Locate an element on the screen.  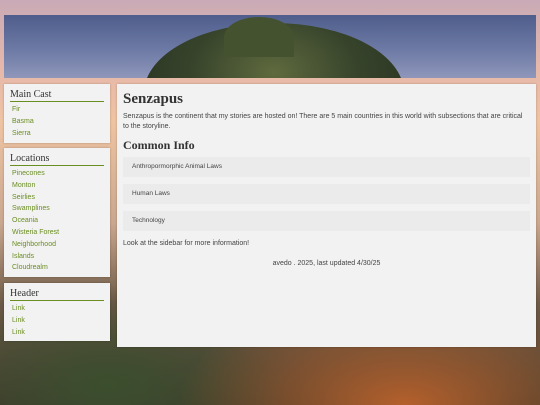
footer-credit: avedo . 2025, last updated 4/30/25 is located at coordinates (326, 263).